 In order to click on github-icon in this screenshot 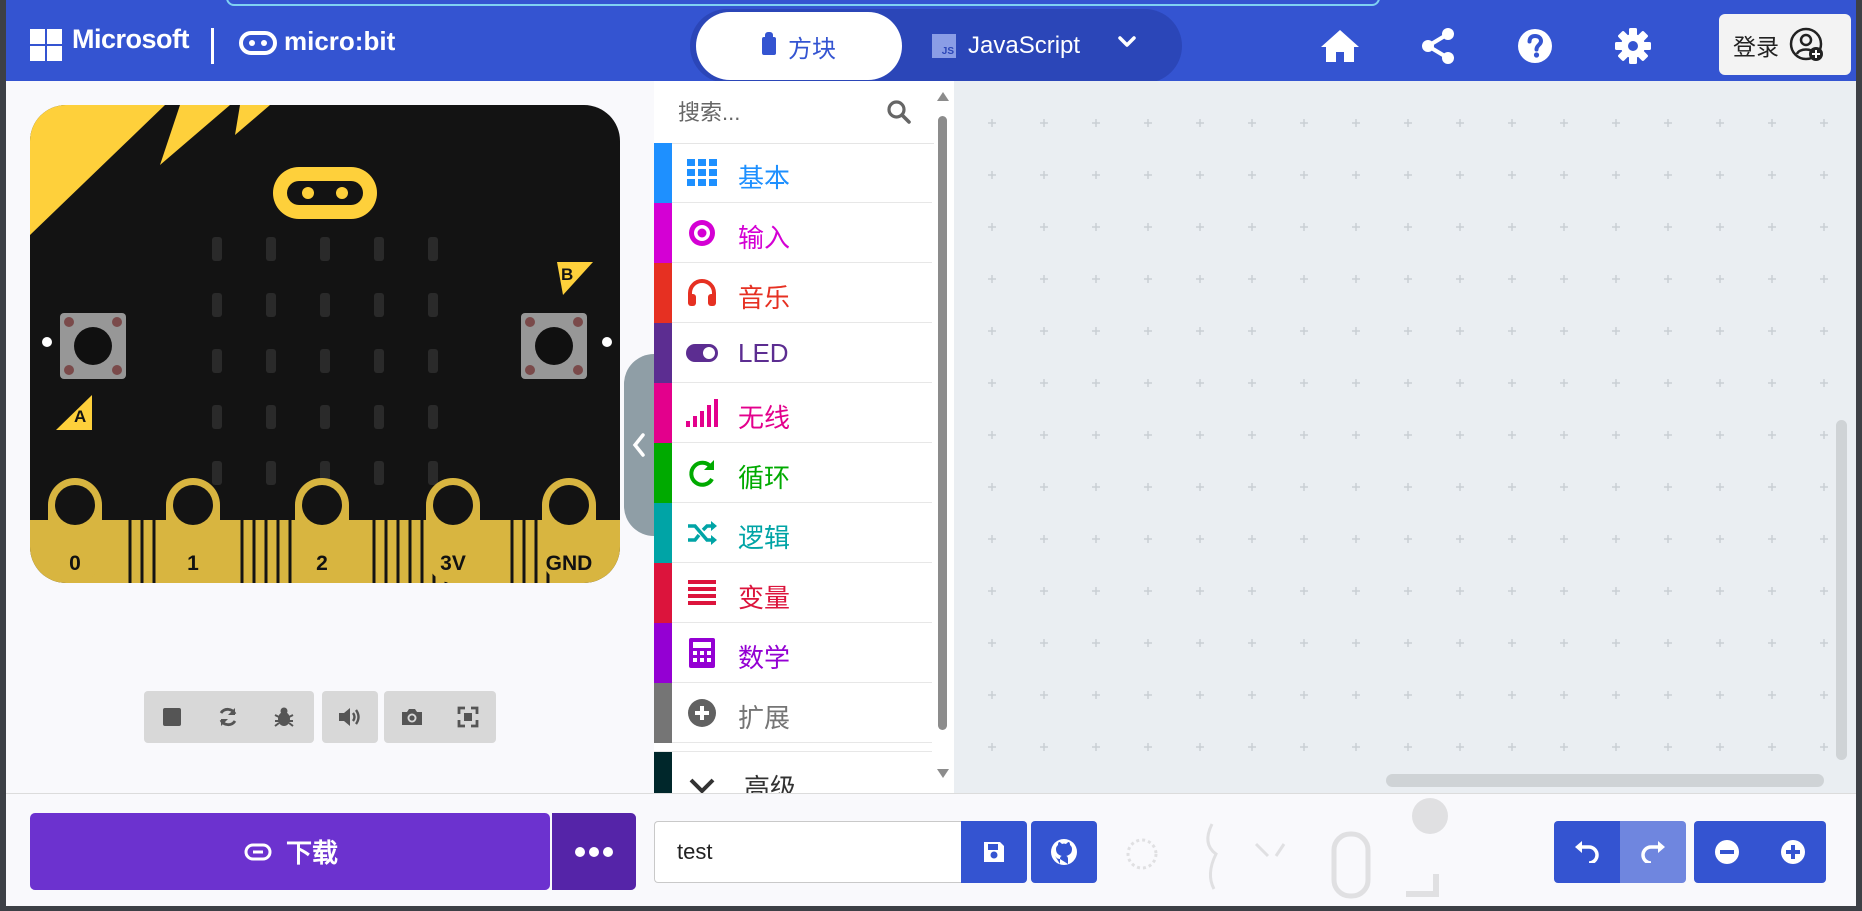, I will do `click(1064, 852)`.